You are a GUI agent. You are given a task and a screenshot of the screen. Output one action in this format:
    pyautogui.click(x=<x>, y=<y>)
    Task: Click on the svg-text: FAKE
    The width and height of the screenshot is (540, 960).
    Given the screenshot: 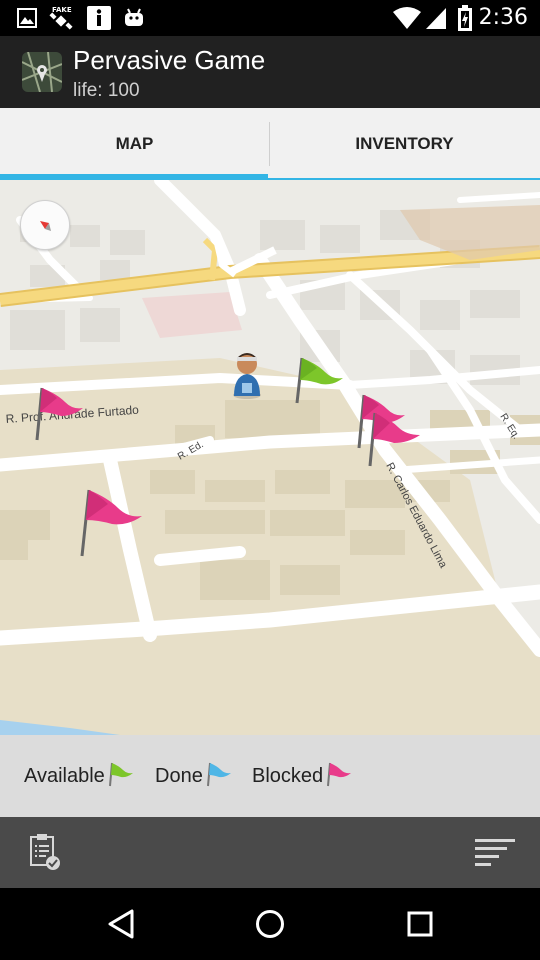 What is the action you would take?
    pyautogui.click(x=62, y=10)
    